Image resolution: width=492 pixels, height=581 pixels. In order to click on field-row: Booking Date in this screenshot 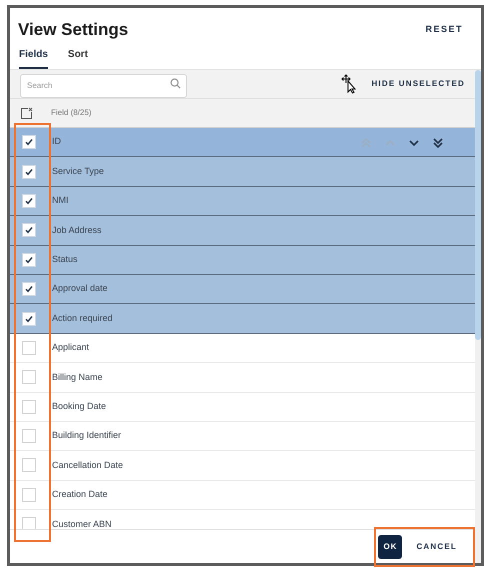, I will do `click(242, 407)`.